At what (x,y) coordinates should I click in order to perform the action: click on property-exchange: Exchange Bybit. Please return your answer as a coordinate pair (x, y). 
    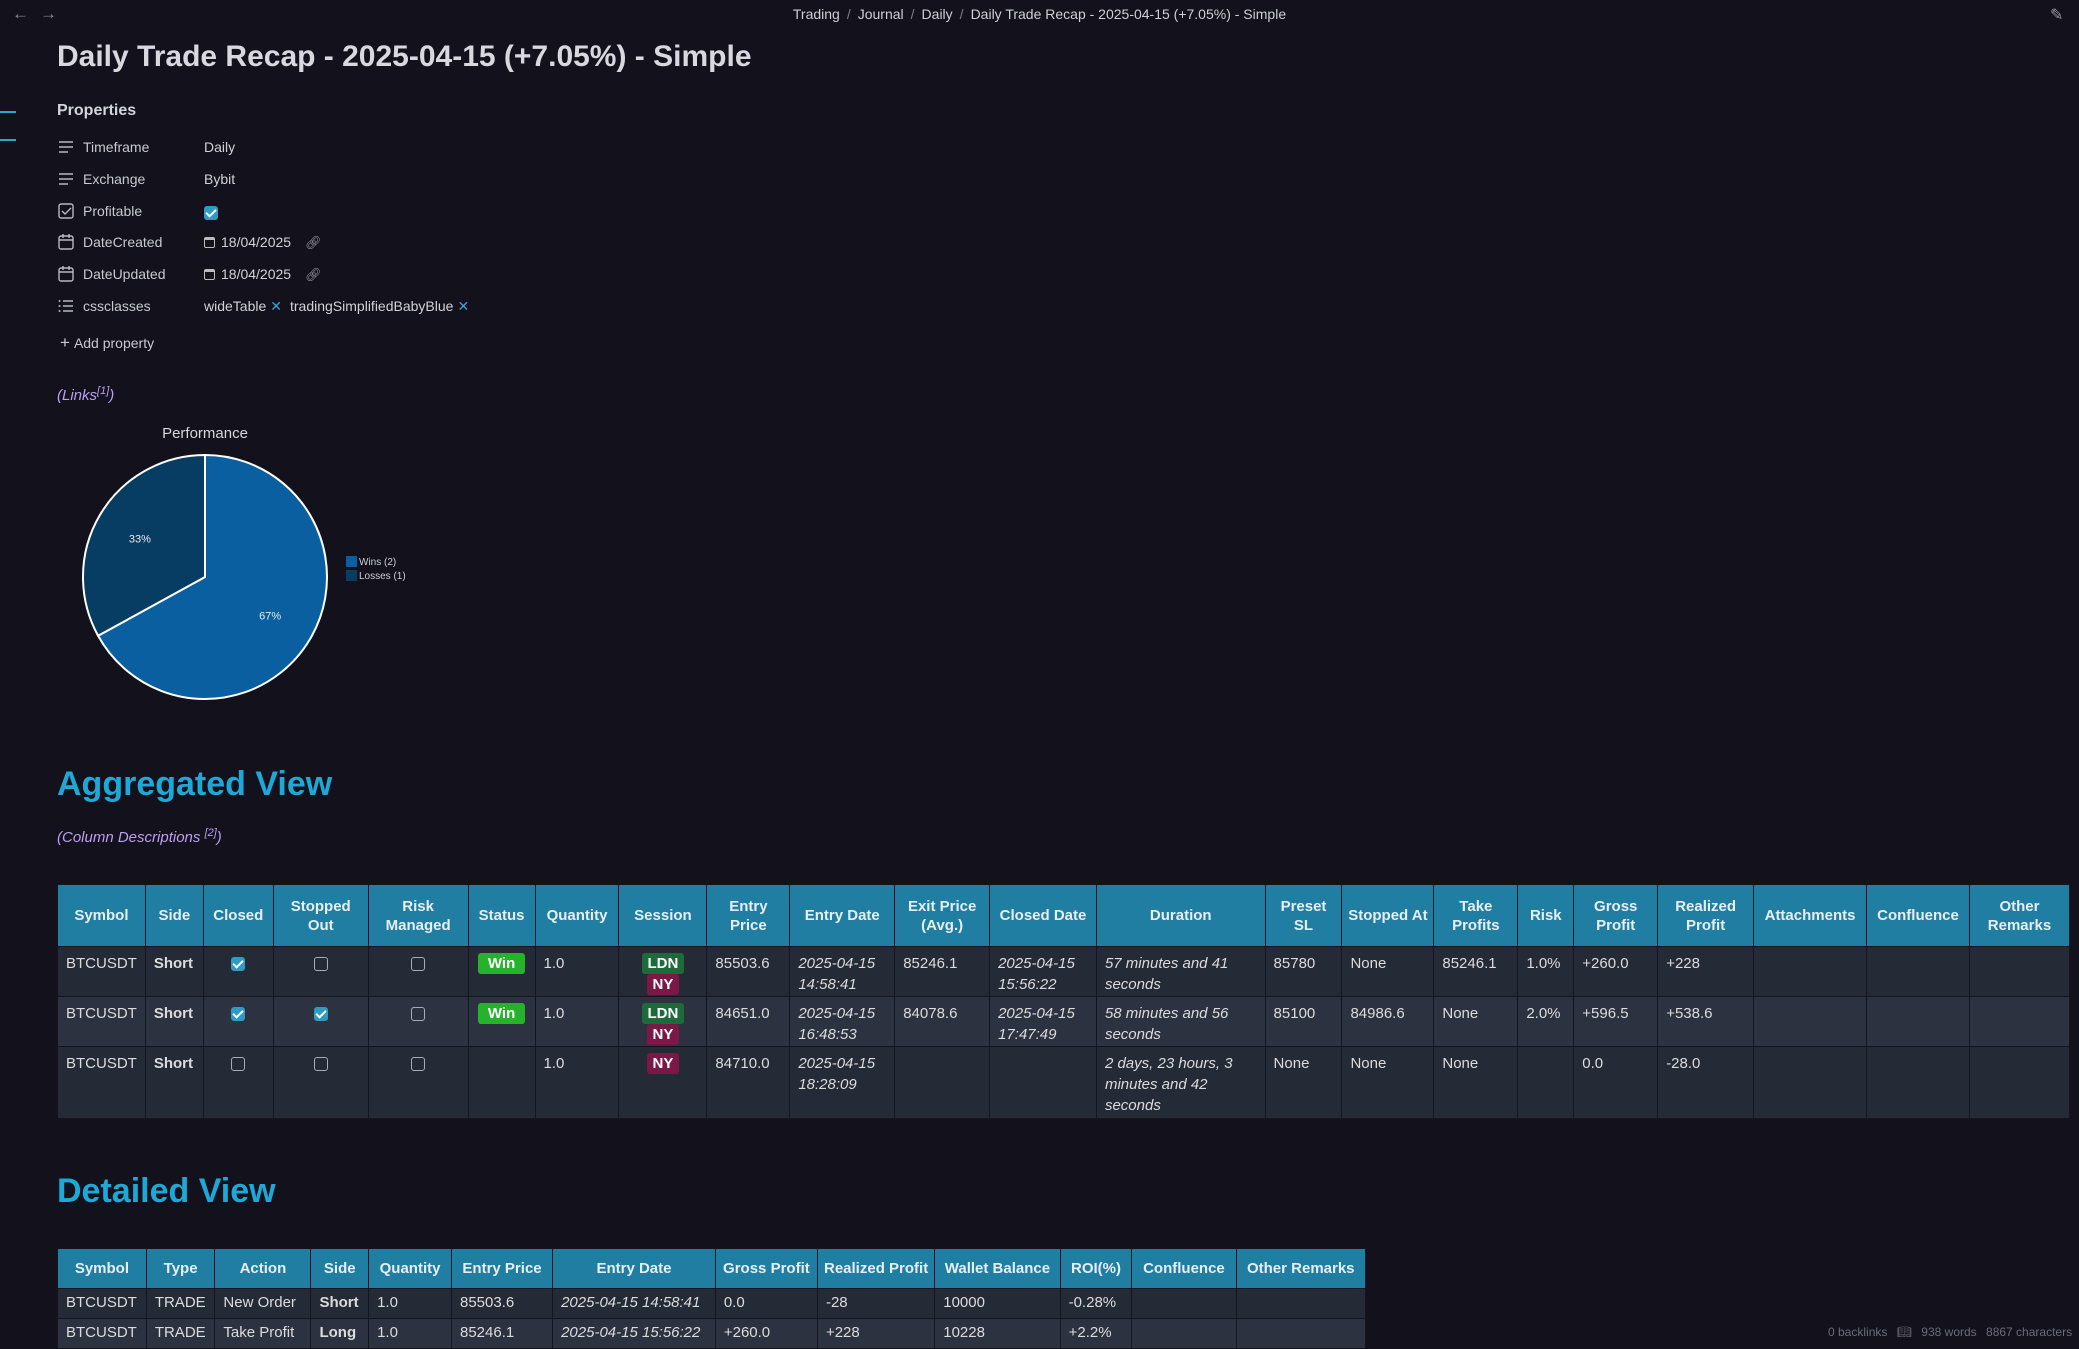
    Looking at the image, I should click on (357, 180).